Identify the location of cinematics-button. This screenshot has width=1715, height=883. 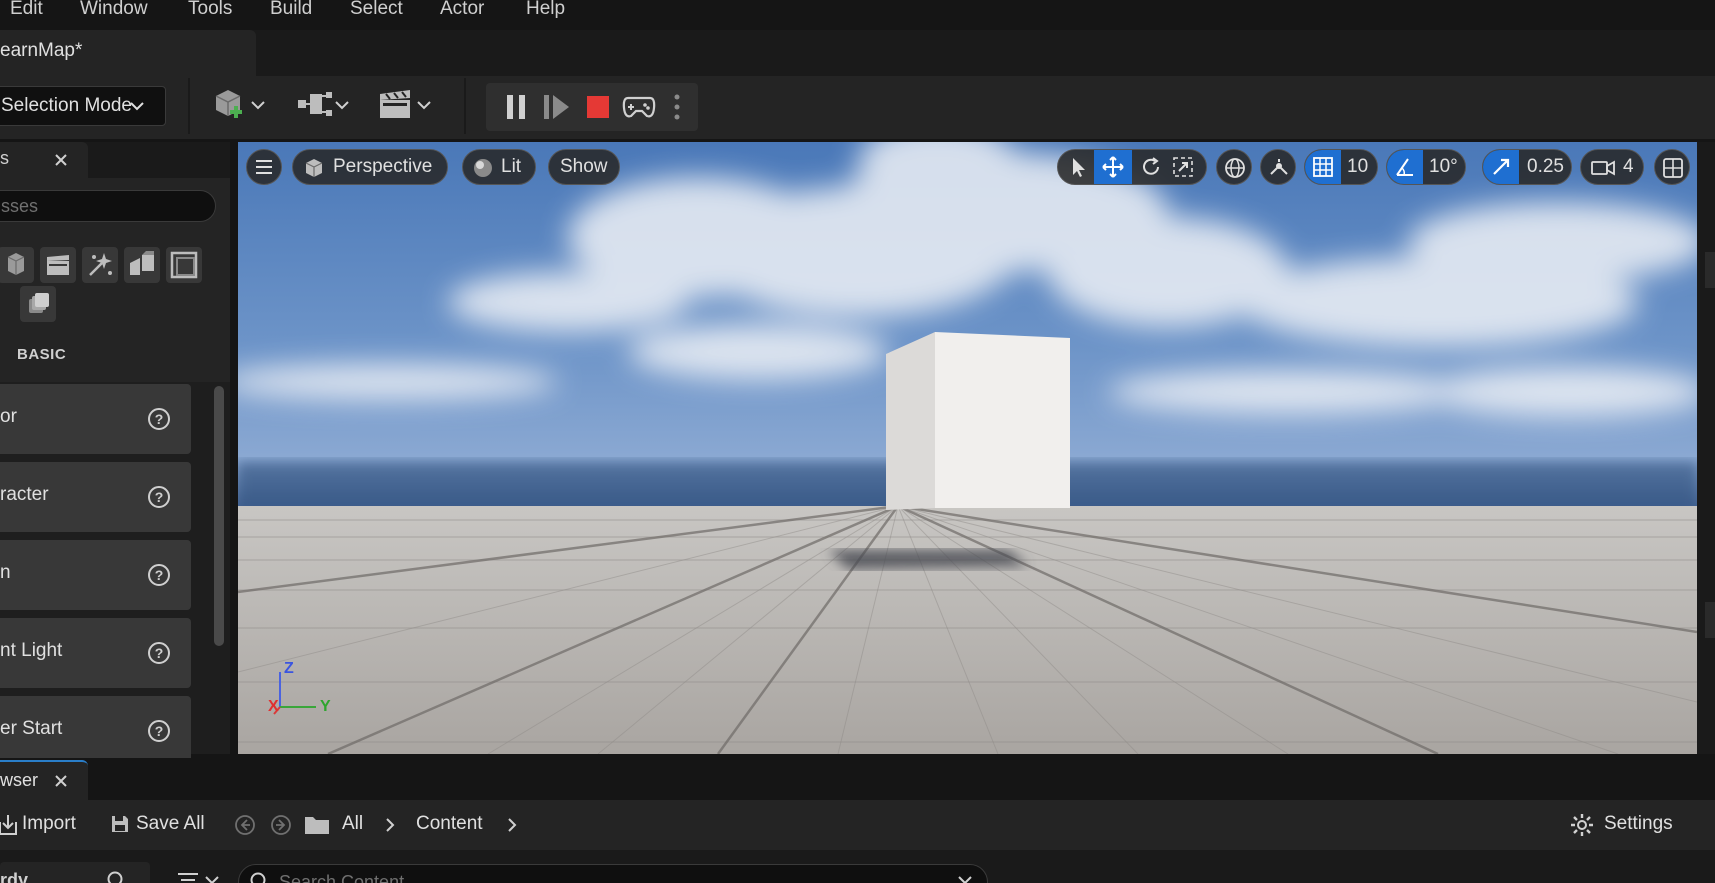
(407, 106).